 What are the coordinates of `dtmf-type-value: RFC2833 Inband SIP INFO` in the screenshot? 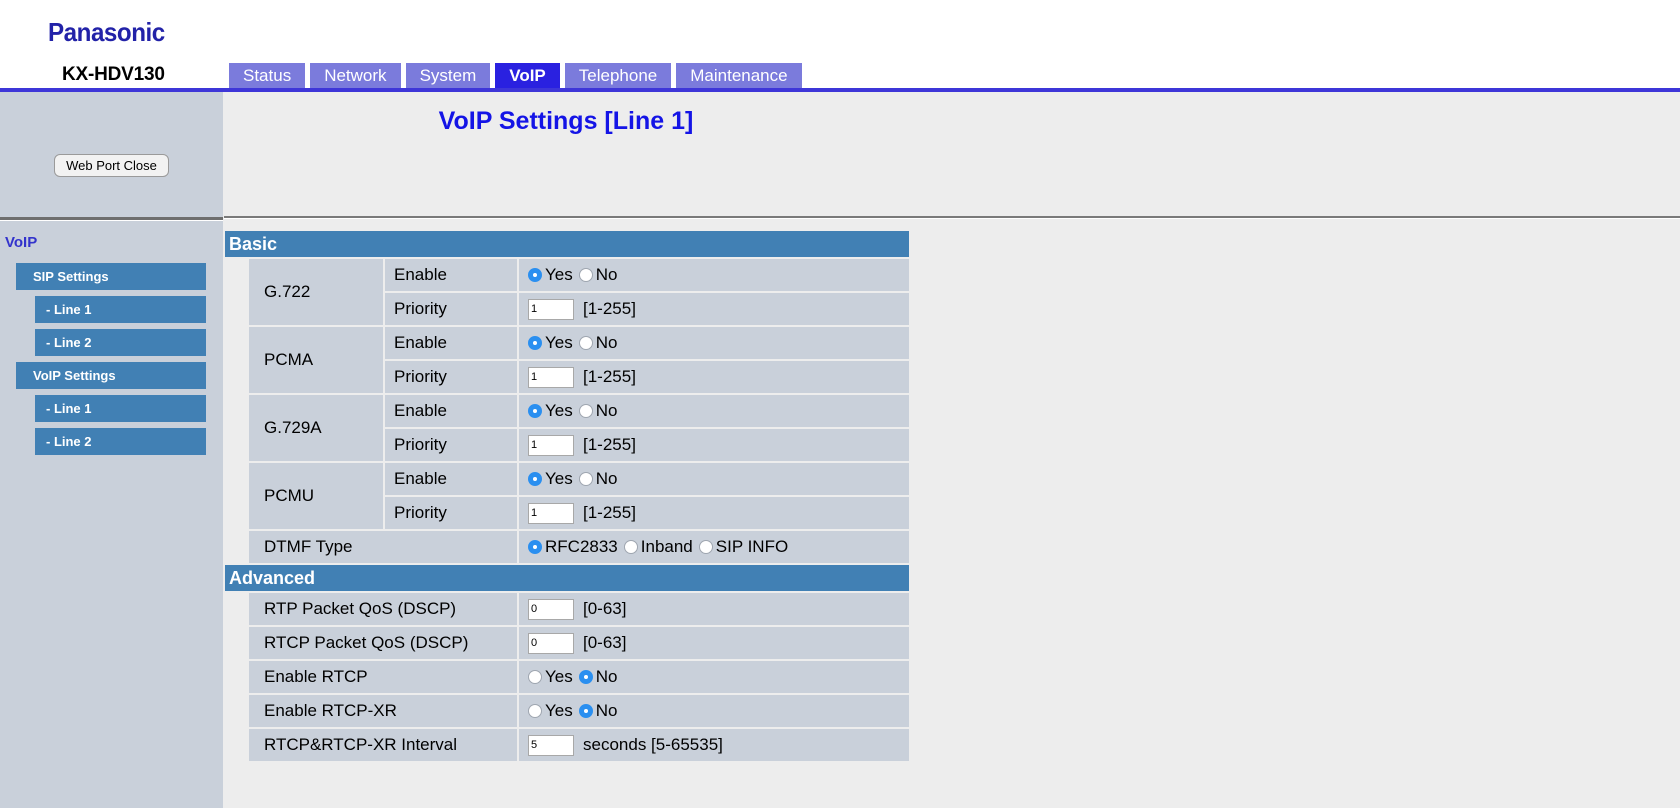 It's located at (714, 547).